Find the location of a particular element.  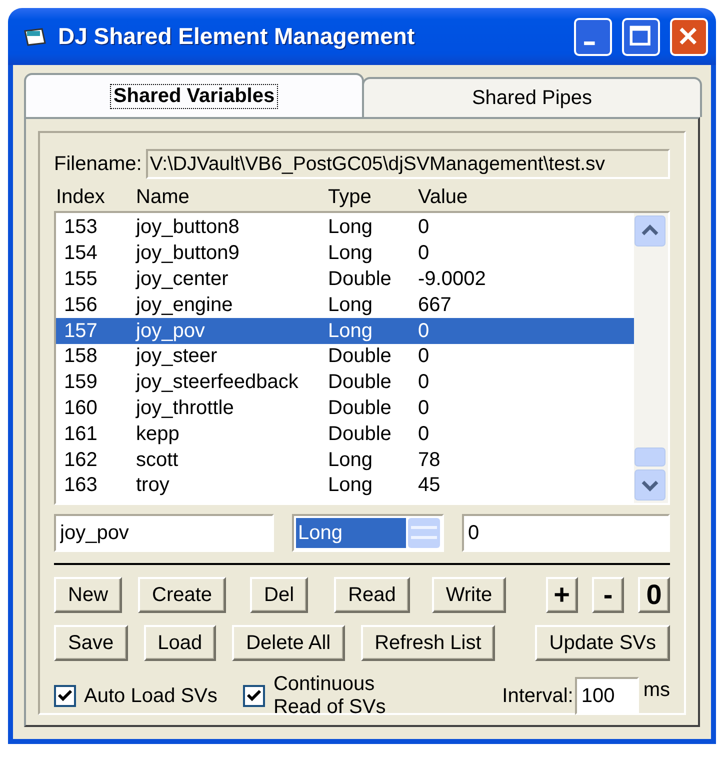

unit-label: ms is located at coordinates (656, 690).